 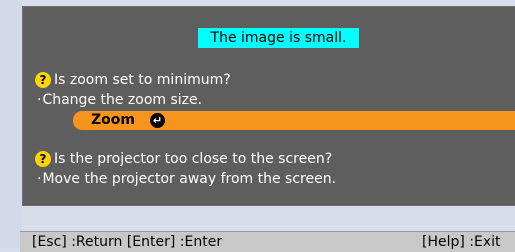 I want to click on left-margin-stripe, so click(x=11, y=124).